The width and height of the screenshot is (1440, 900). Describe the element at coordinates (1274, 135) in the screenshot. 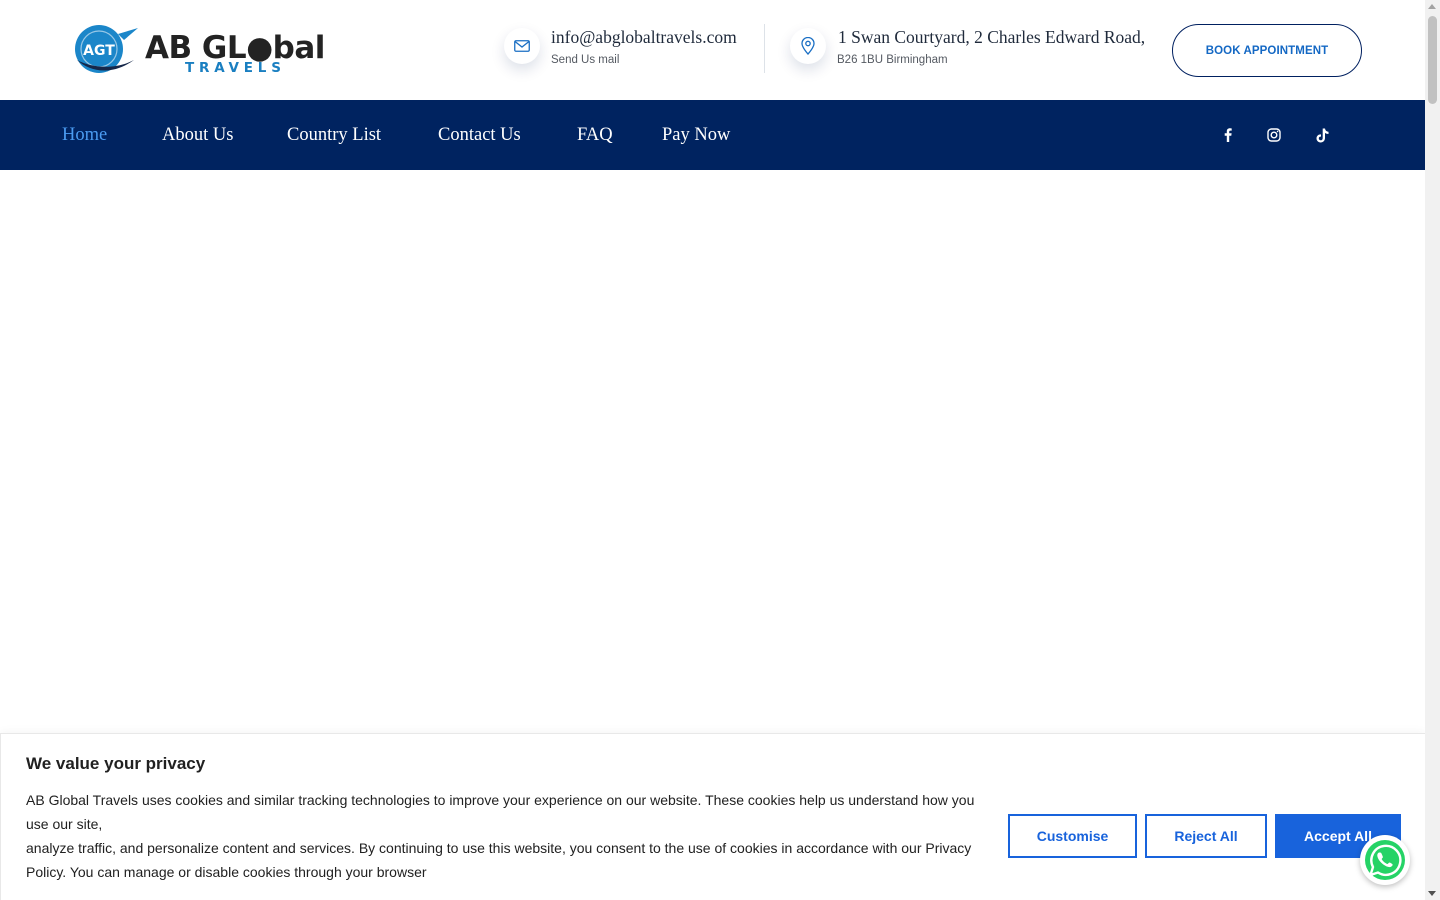

I see `instagram-icon` at that location.